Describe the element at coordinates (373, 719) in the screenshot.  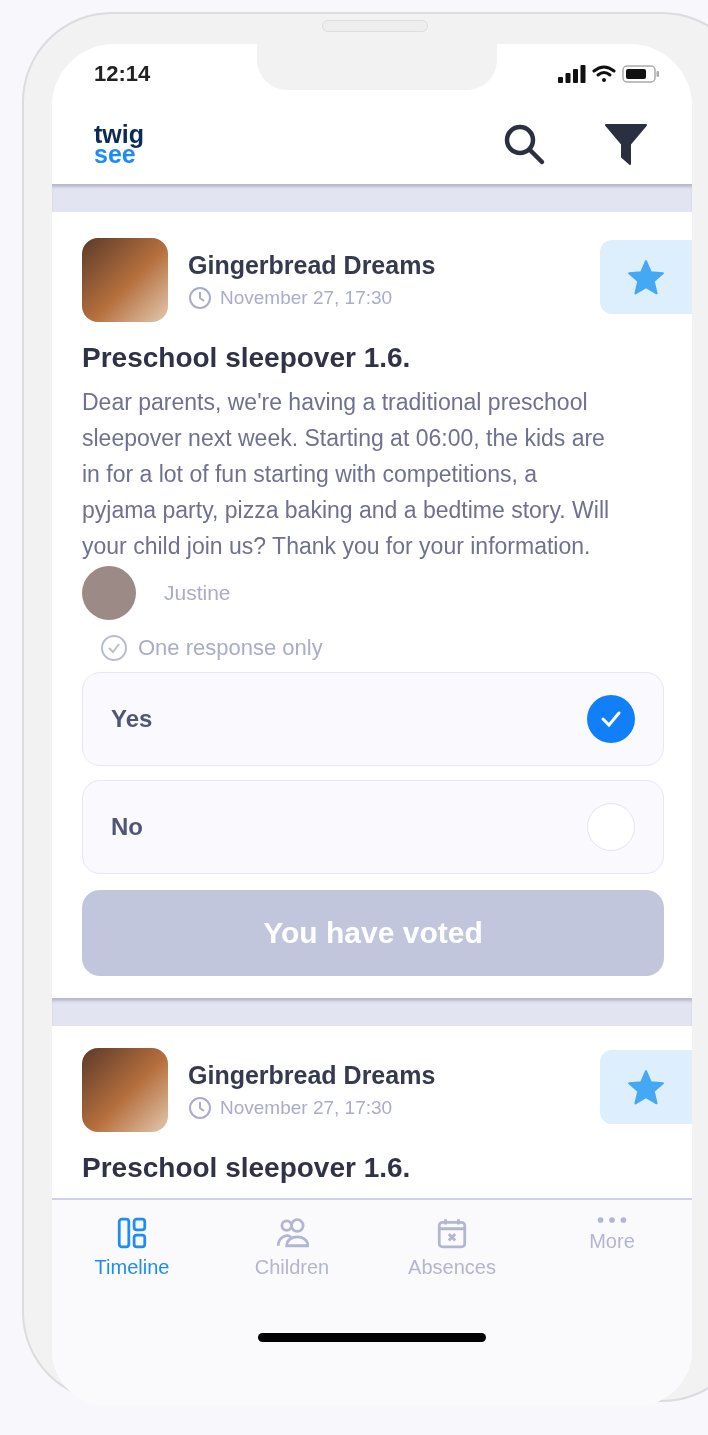
I see `poll-option: Yes` at that location.